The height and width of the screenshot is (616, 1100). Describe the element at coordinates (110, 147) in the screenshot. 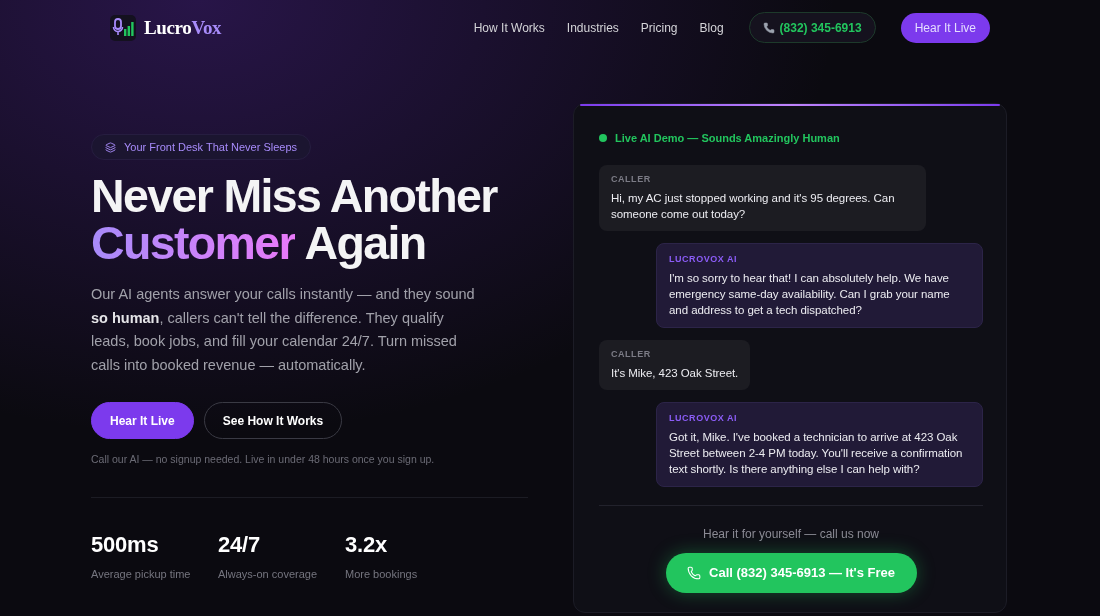

I see `layers-icon` at that location.